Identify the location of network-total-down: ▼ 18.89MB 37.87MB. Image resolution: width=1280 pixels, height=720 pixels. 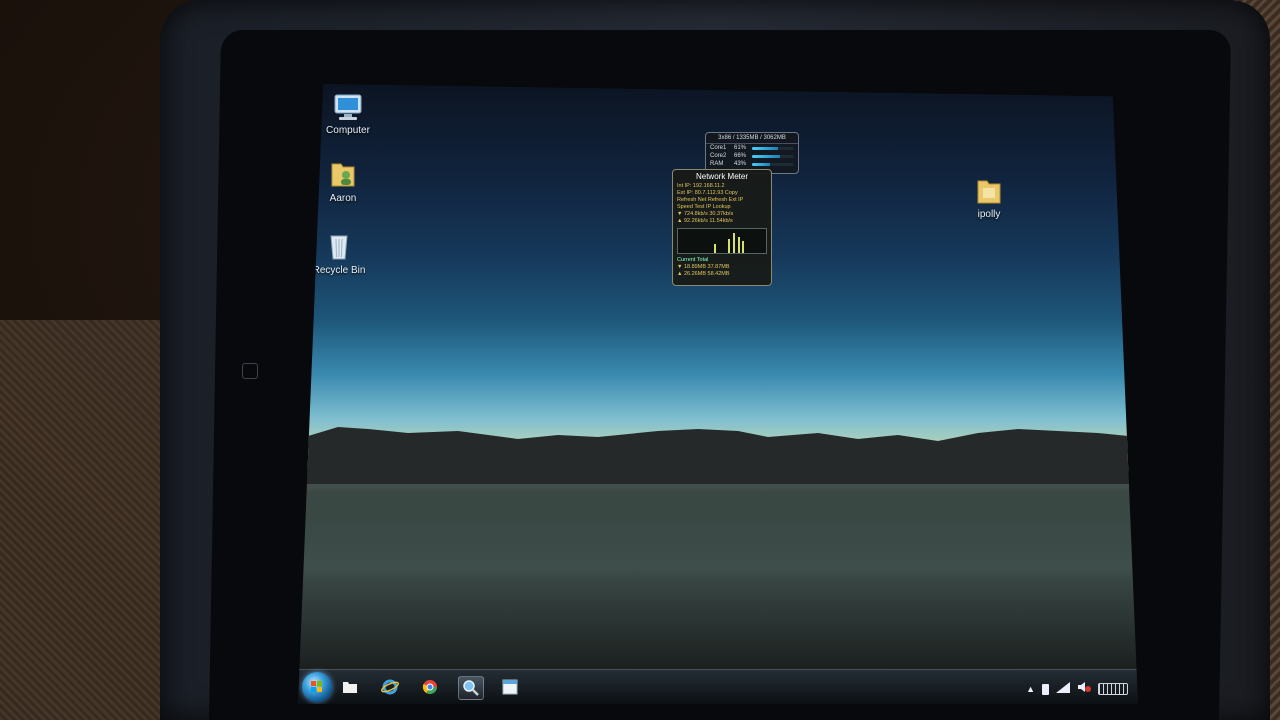
(703, 267).